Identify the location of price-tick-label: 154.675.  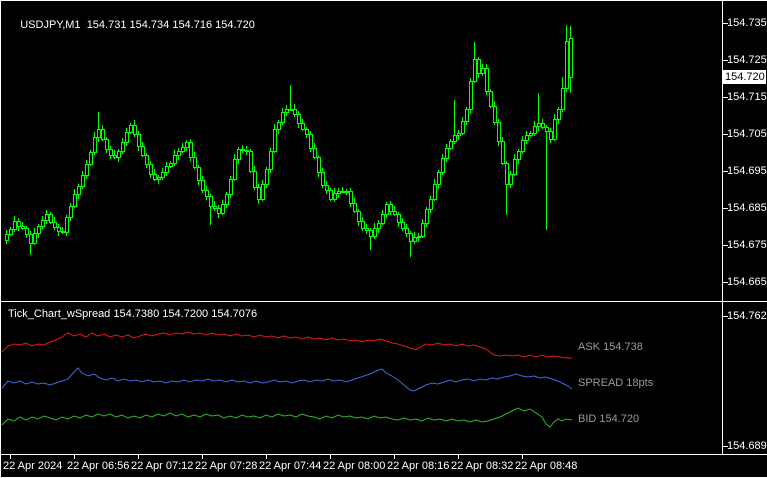
(747, 245).